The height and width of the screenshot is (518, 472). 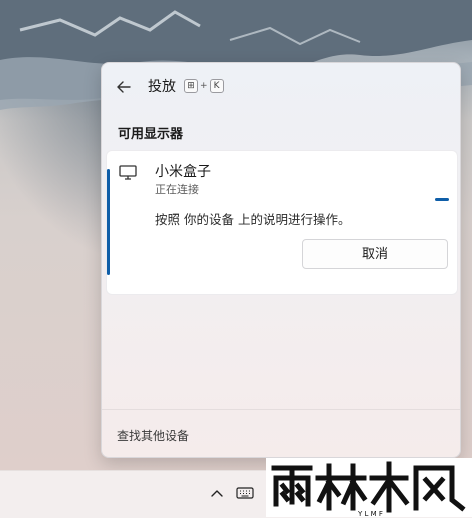 What do you see at coordinates (370, 513) in the screenshot?
I see `svg-text: Y L M F` at bounding box center [370, 513].